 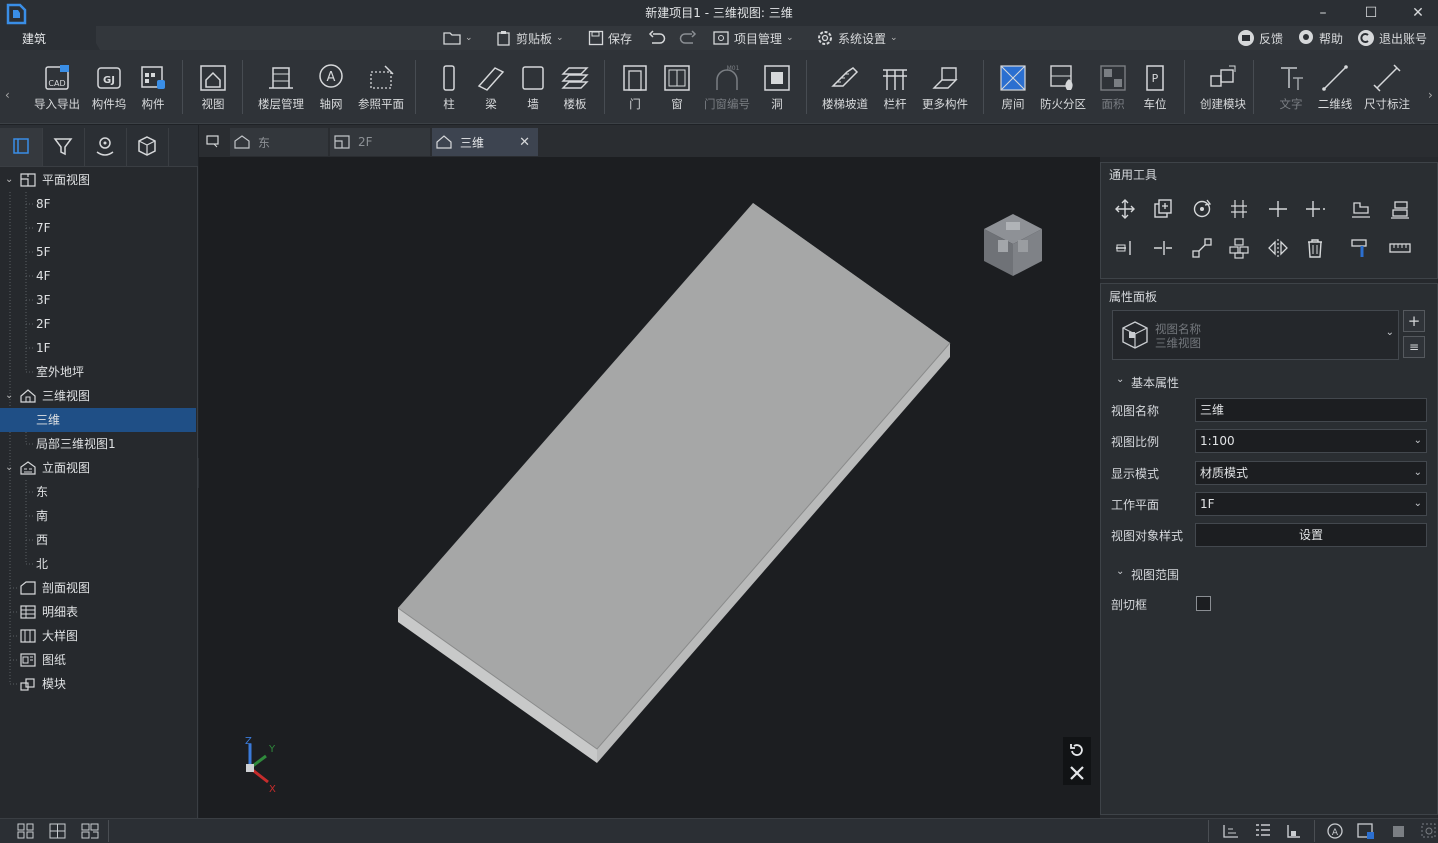 I want to click on zoom-region-icon, so click(x=1429, y=831).